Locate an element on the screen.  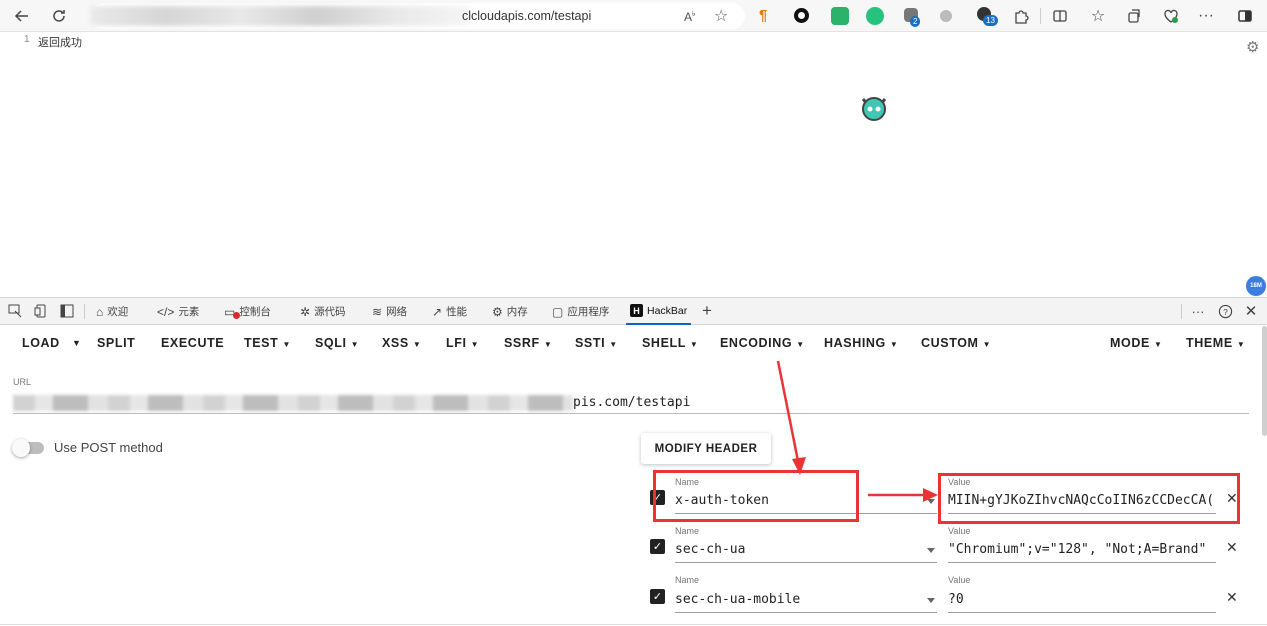
help-icon: ? is located at coordinates (1225, 311).